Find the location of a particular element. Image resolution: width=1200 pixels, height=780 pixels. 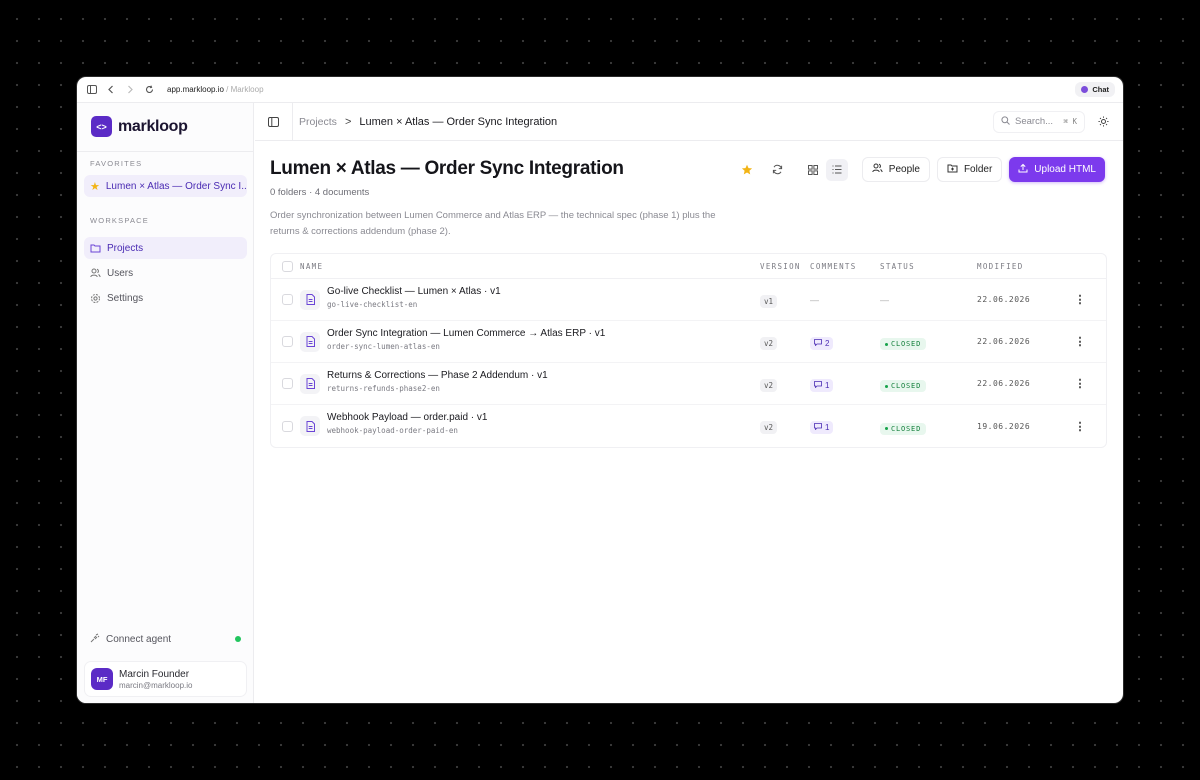

back-icon is located at coordinates (111, 90).